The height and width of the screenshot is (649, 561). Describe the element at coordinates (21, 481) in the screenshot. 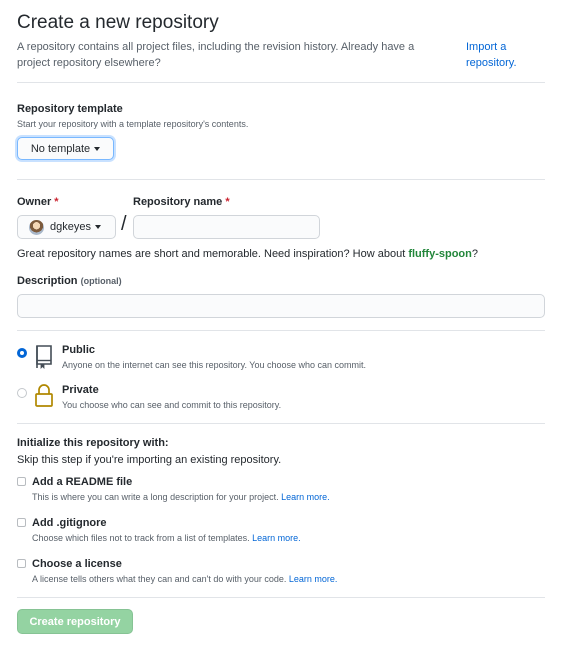

I see `readme-checkbox` at that location.